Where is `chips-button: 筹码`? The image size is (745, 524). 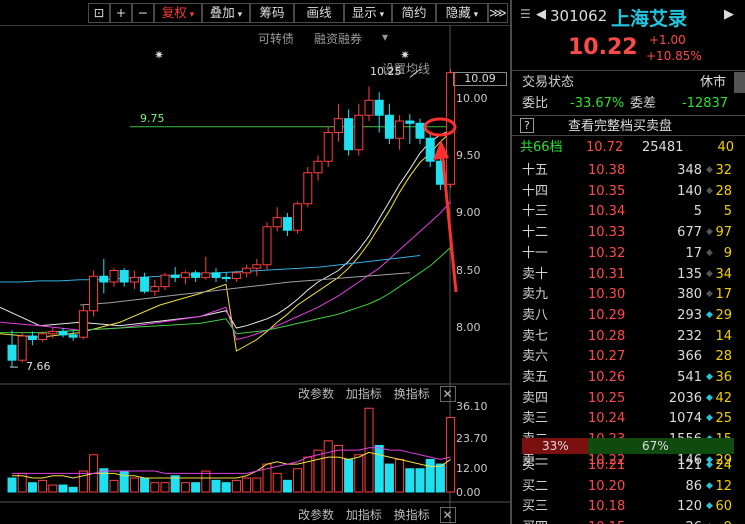
chips-button: 筹码 is located at coordinates (272, 13).